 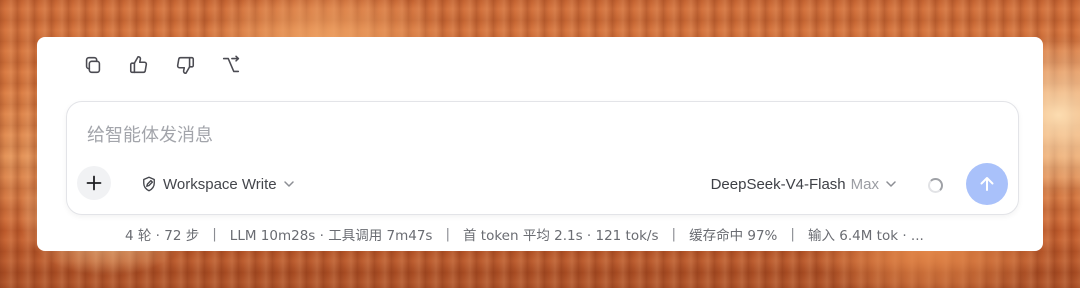 I want to click on model-select: DeepSeek-V4-Flash Max, so click(x=804, y=184).